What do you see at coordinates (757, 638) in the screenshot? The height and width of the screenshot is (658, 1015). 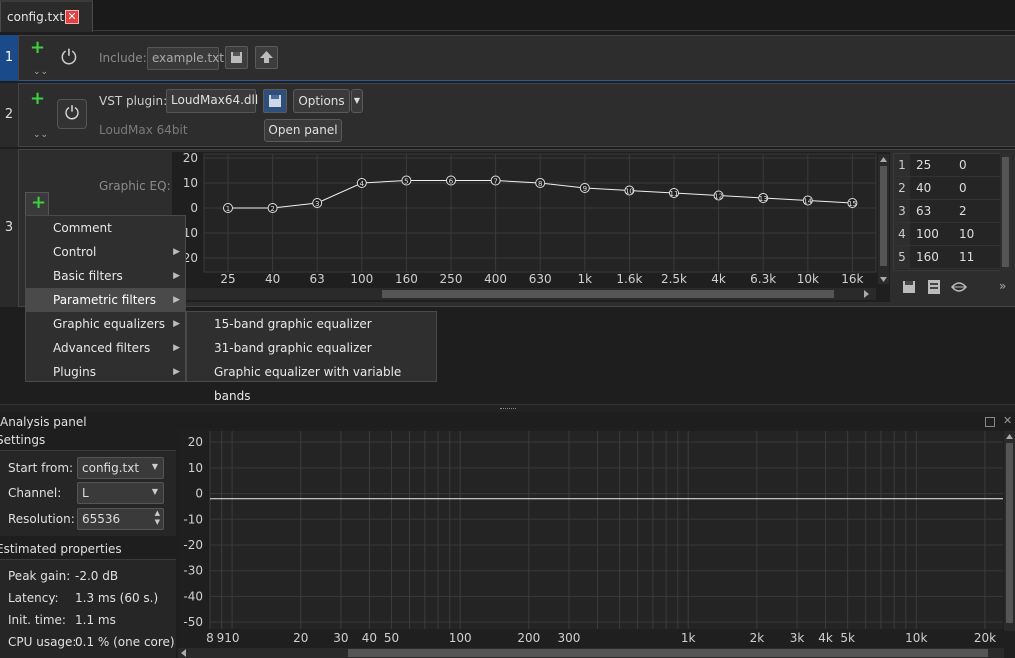 I see `x-tick-label: 2k` at bounding box center [757, 638].